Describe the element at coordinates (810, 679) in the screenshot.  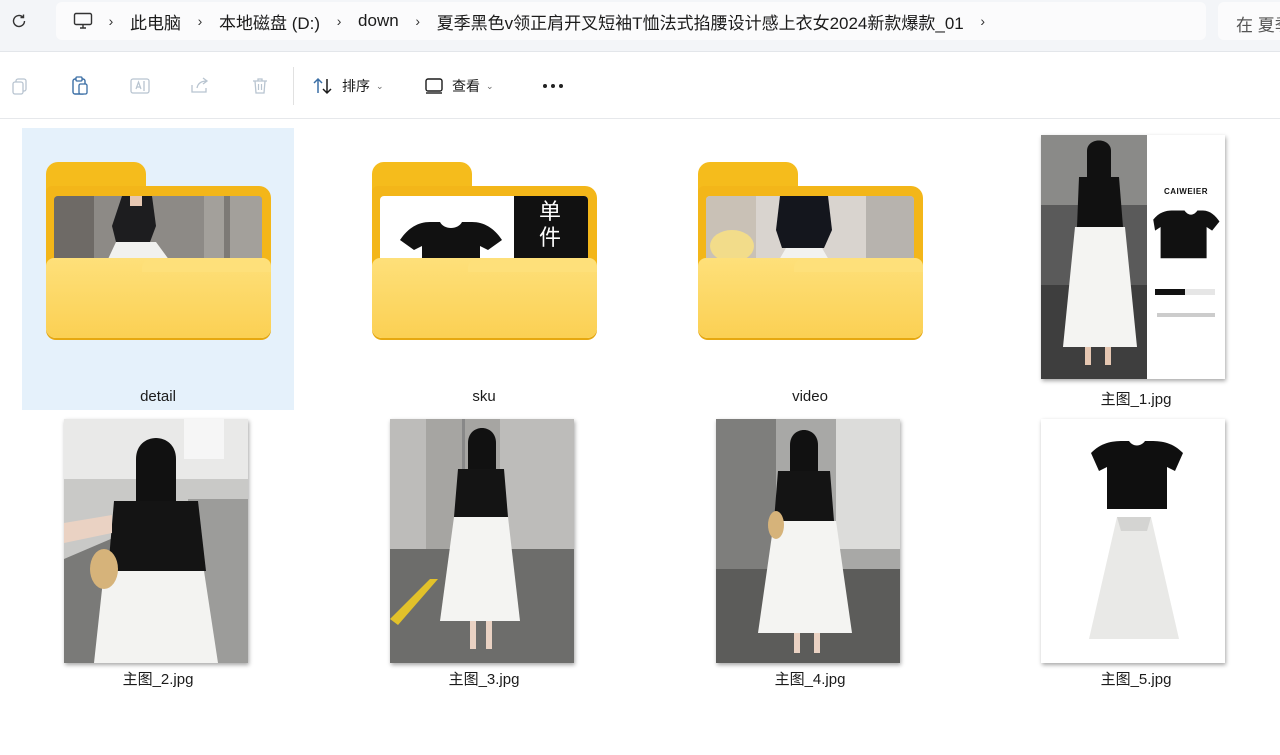
I see `item-name: 主图_4.jpg` at that location.